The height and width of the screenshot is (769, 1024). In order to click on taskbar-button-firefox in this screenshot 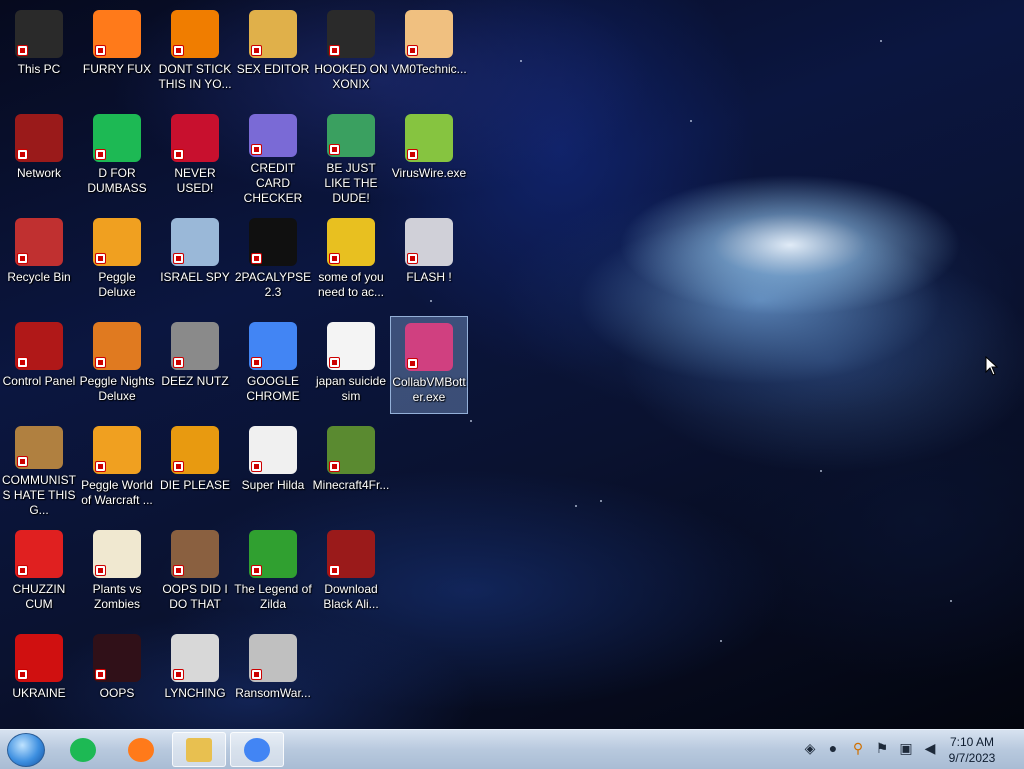, I will do `click(141, 749)`.